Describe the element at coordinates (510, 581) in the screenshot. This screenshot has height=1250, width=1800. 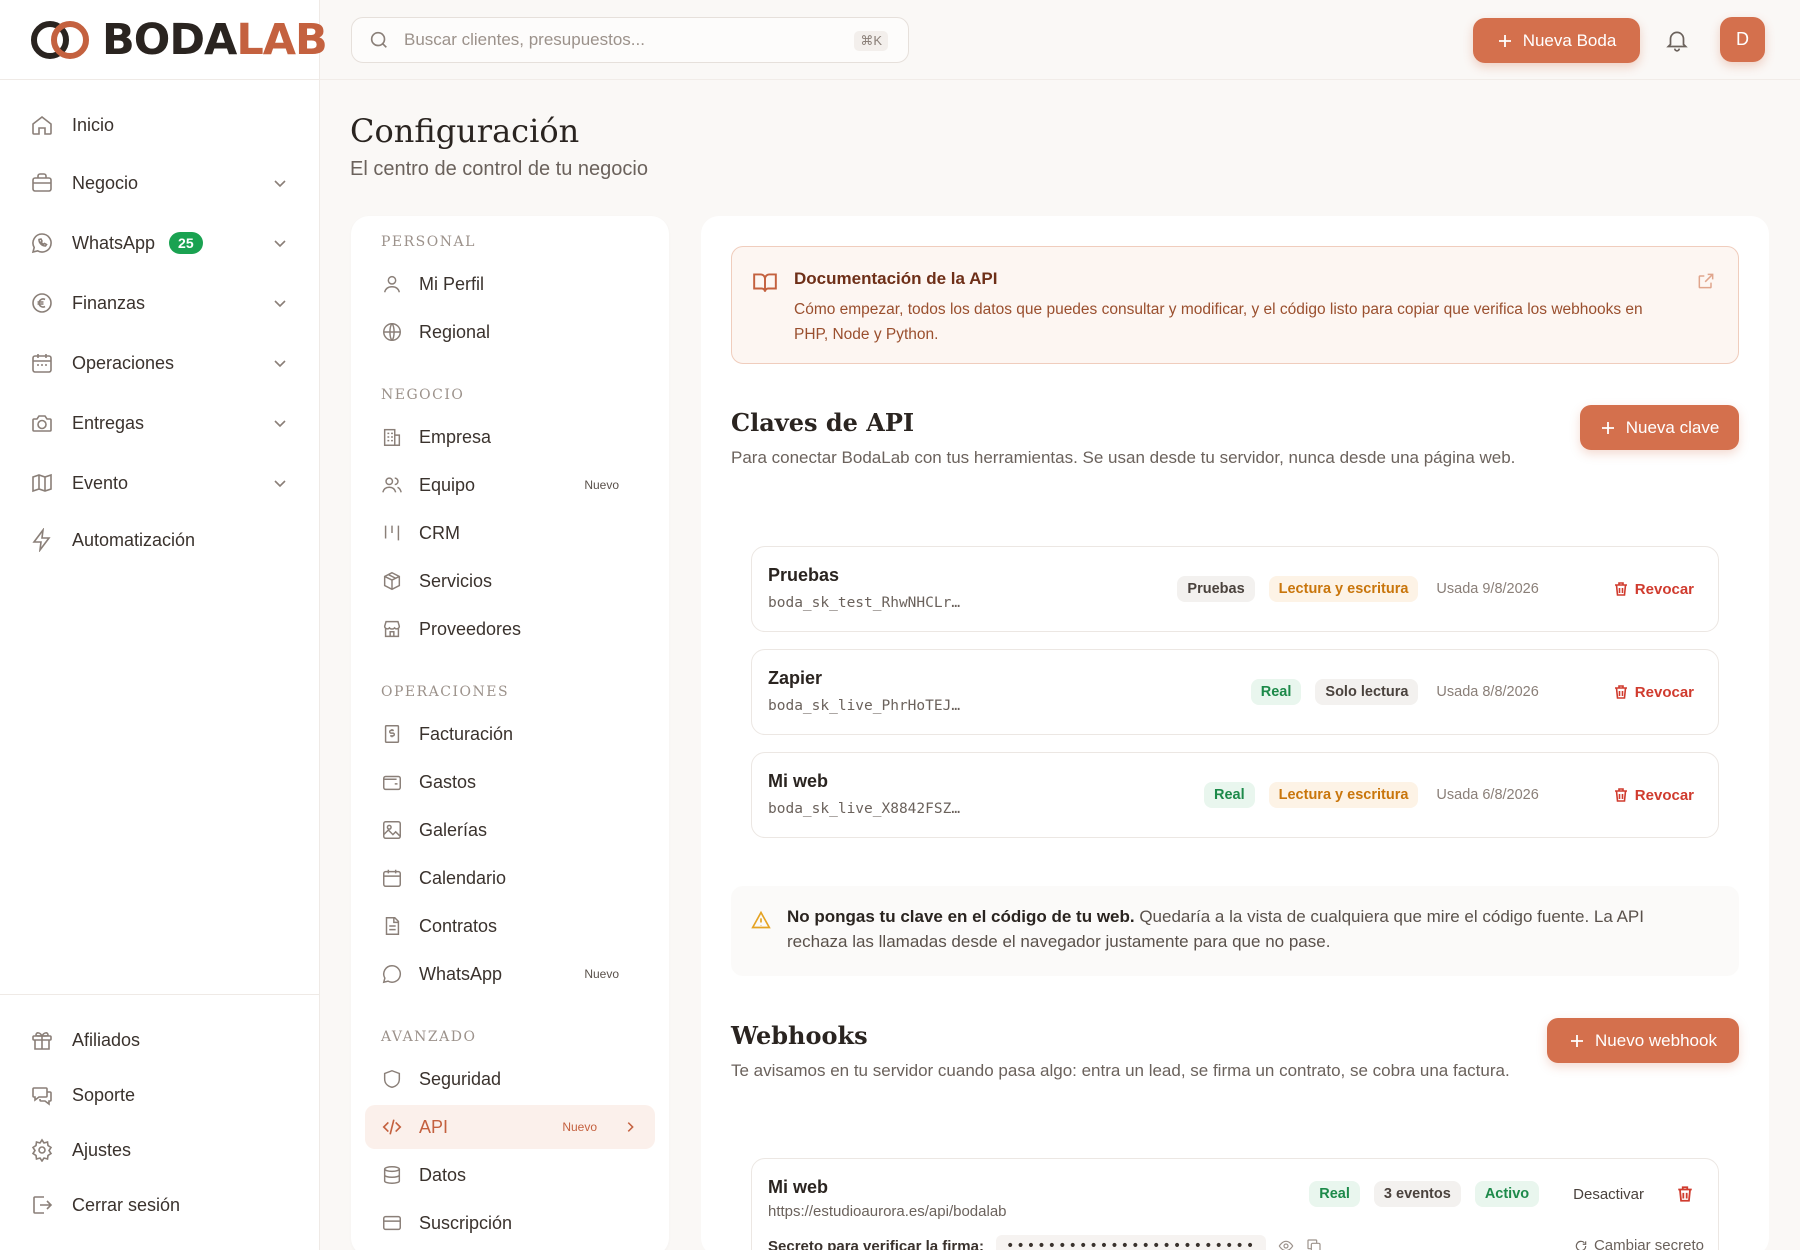
I see `settings-item-servicios: Servicios` at that location.